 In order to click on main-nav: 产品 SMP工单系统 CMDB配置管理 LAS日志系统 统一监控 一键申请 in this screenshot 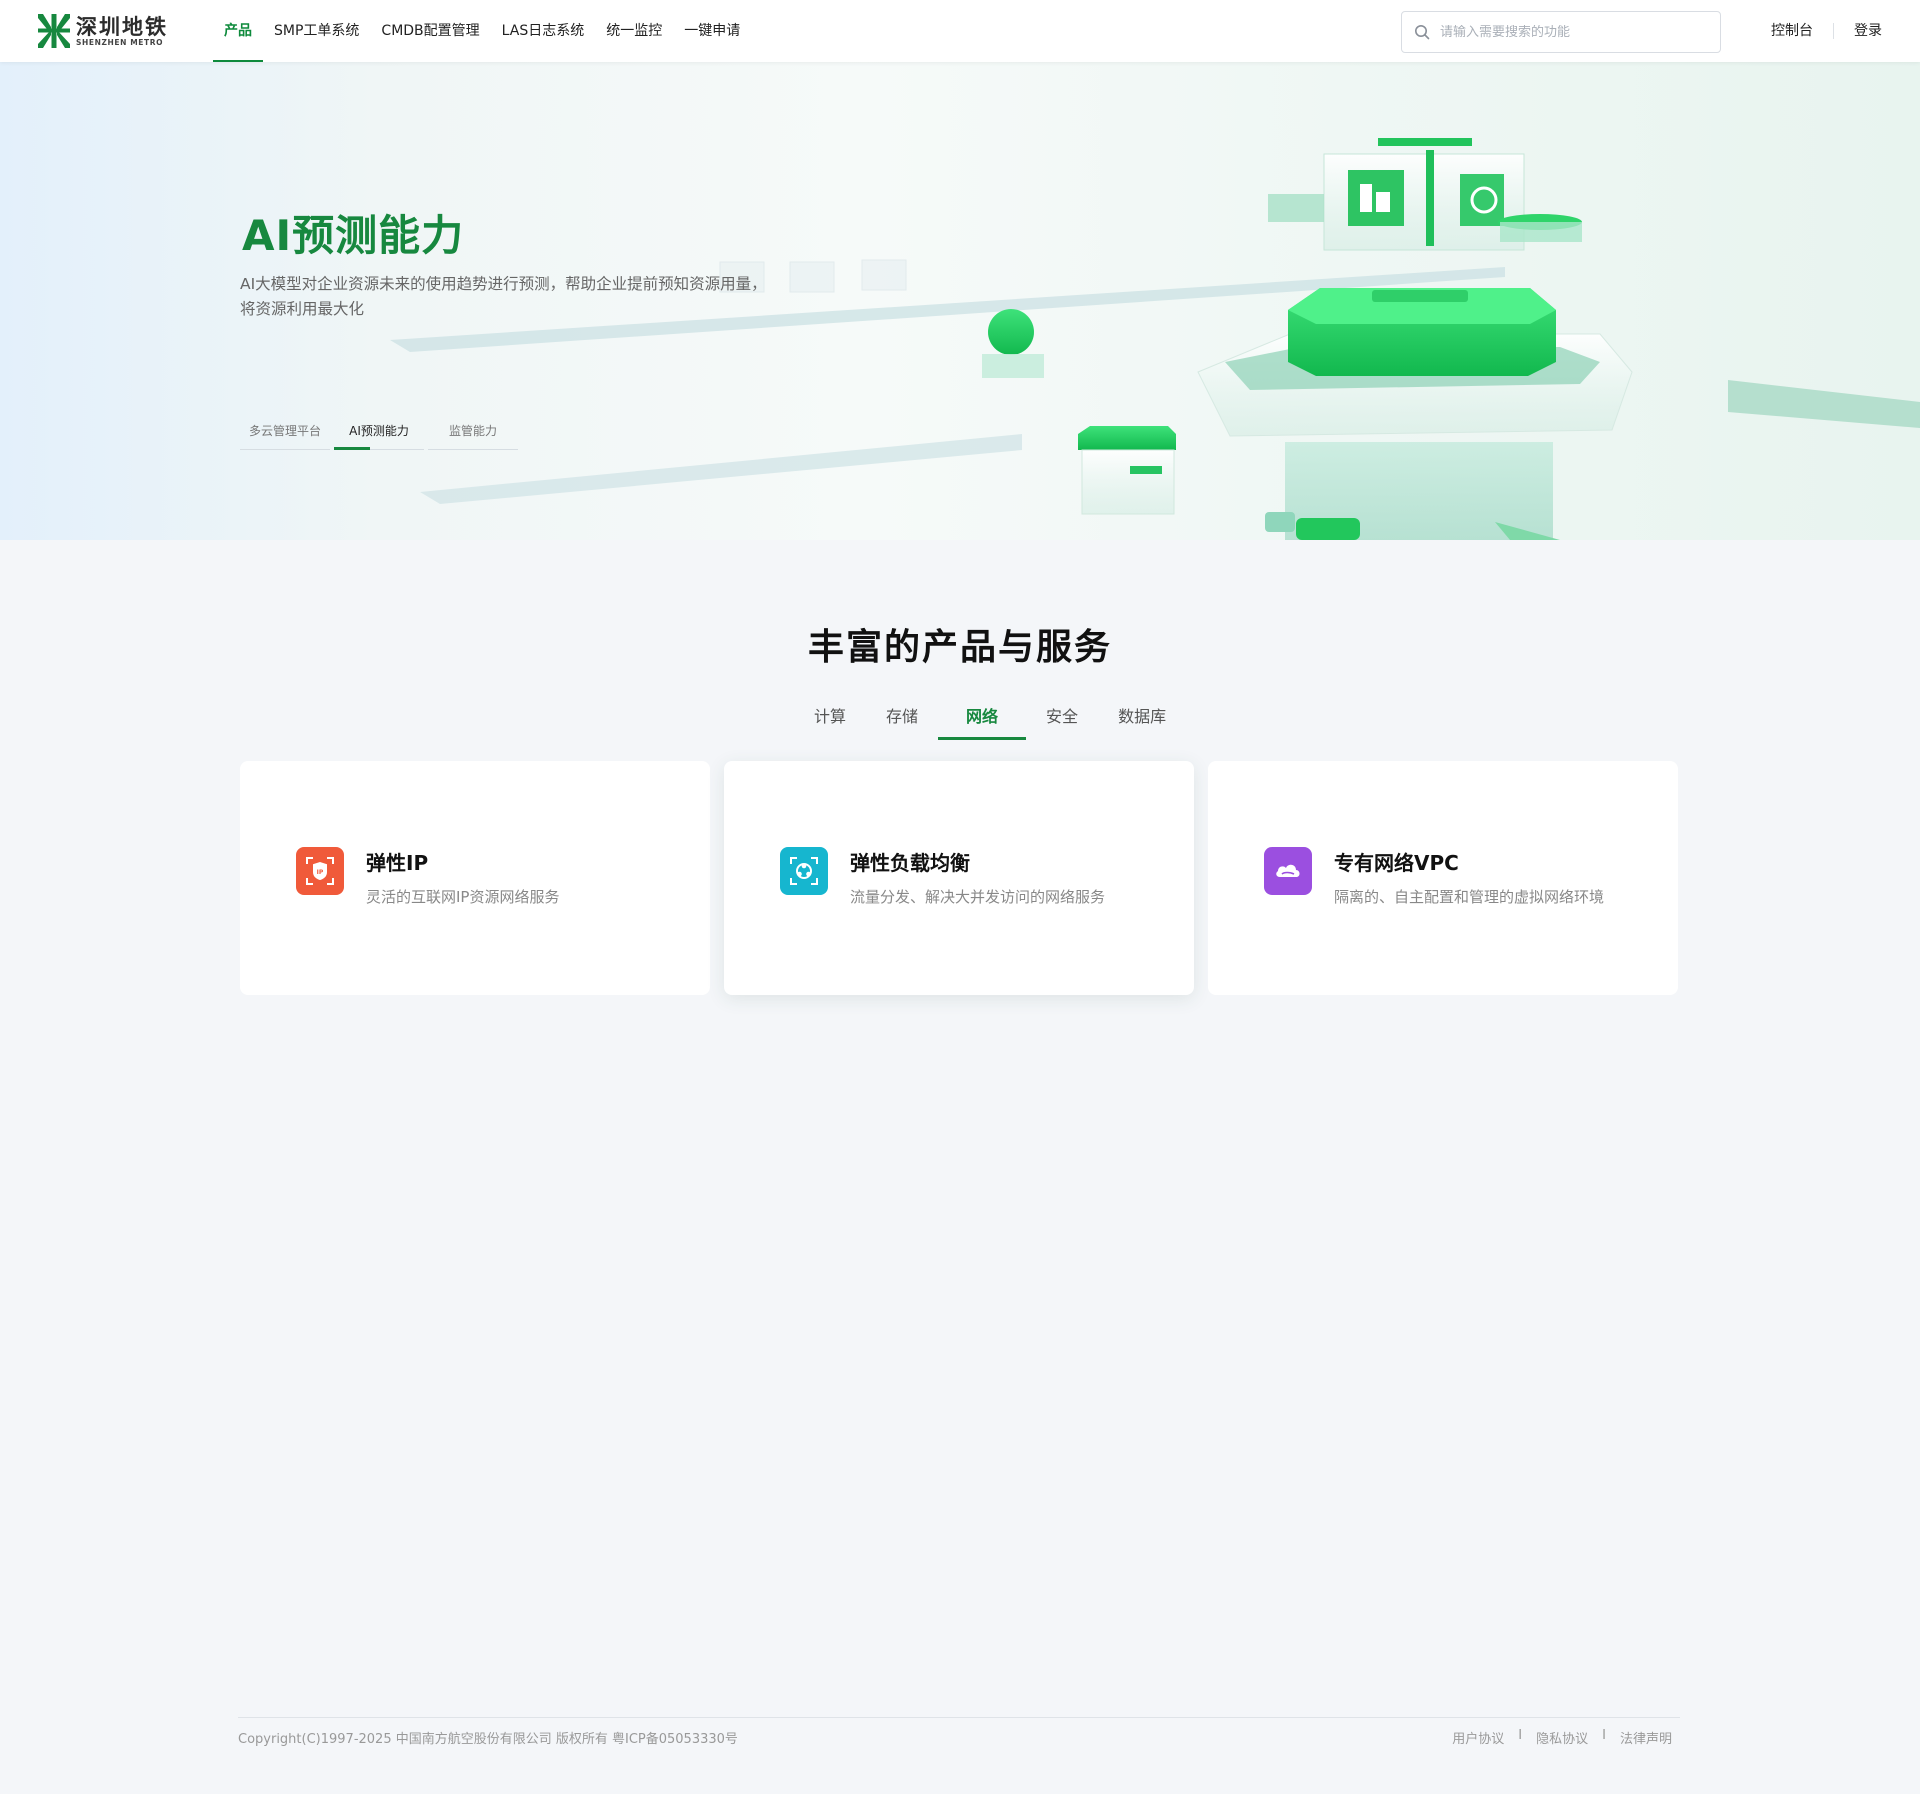, I will do `click(482, 31)`.